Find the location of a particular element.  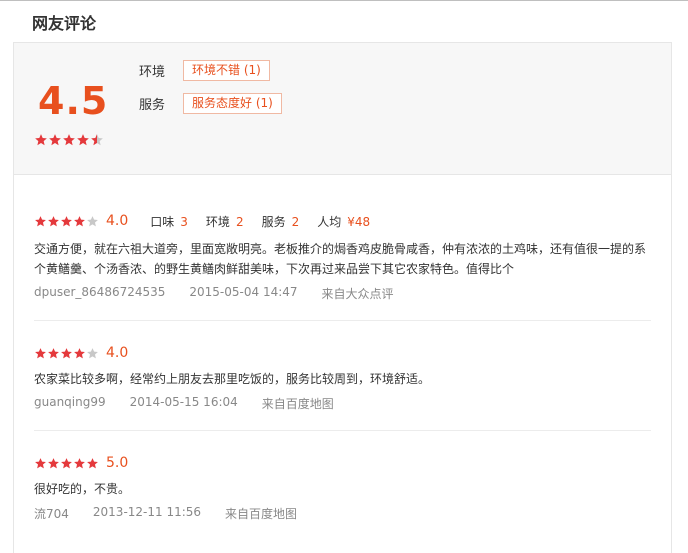

sub-rating-taste: 口味 3 is located at coordinates (169, 221).